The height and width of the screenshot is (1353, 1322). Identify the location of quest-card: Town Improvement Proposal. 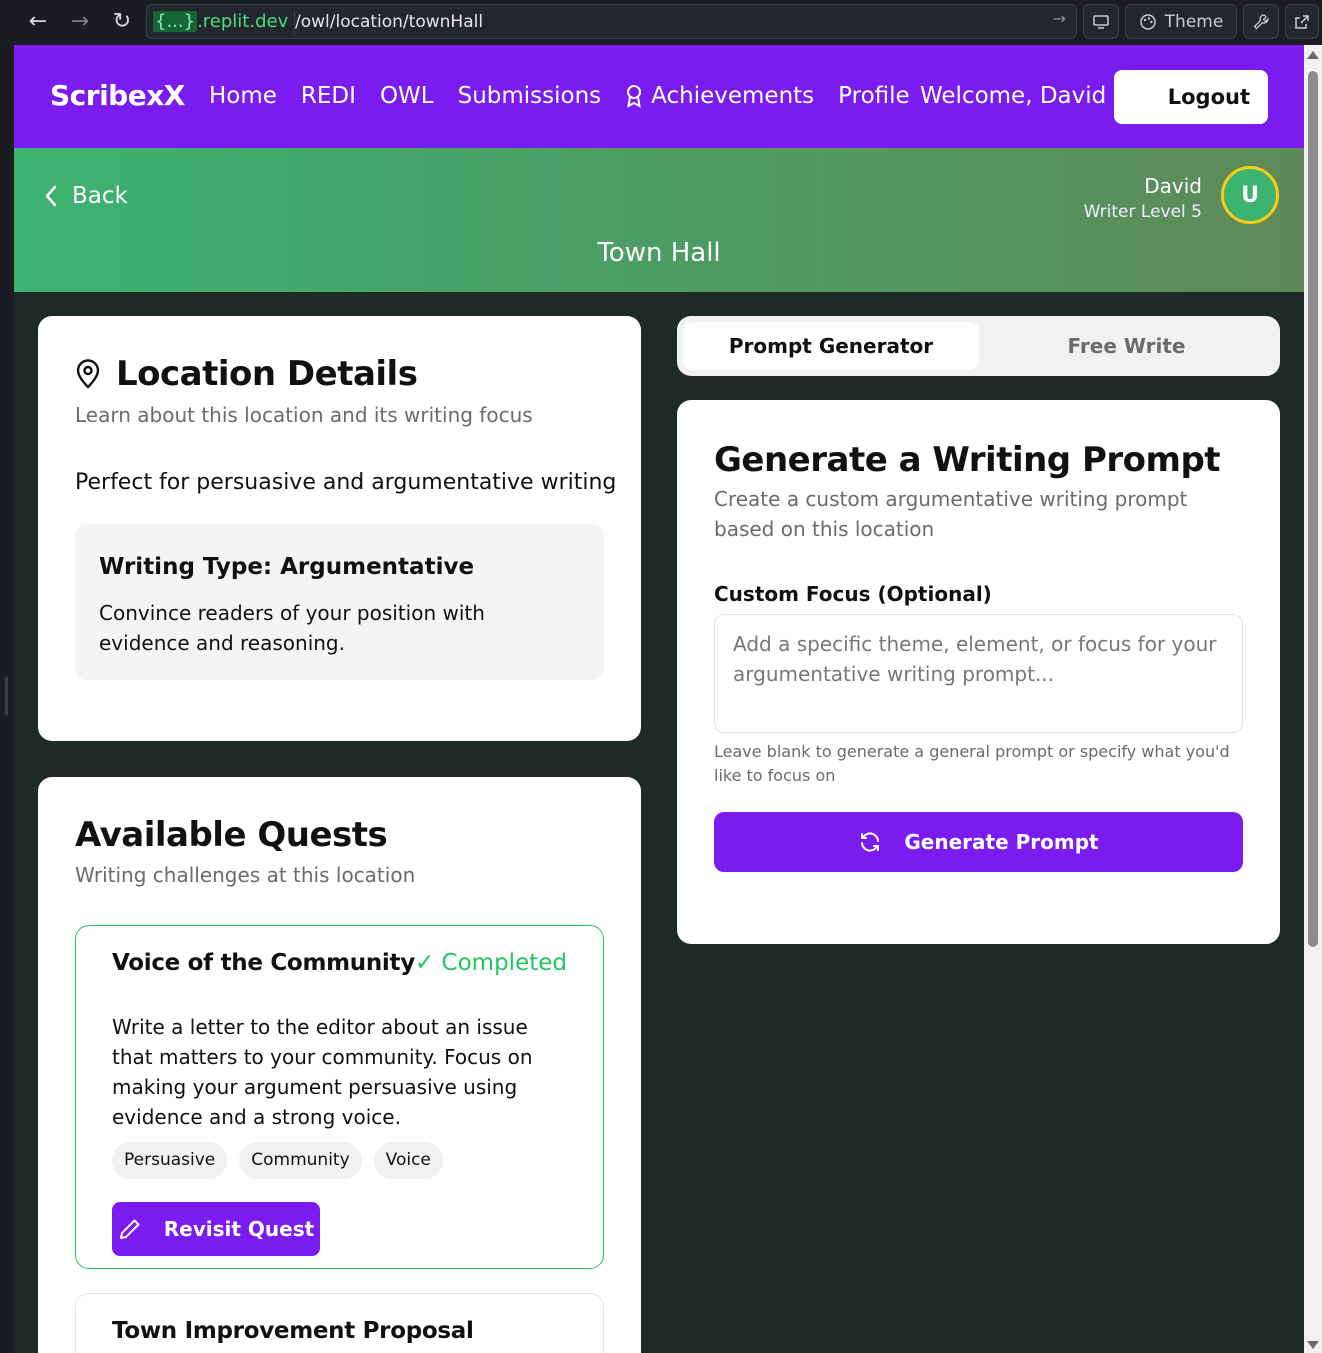
(339, 1323).